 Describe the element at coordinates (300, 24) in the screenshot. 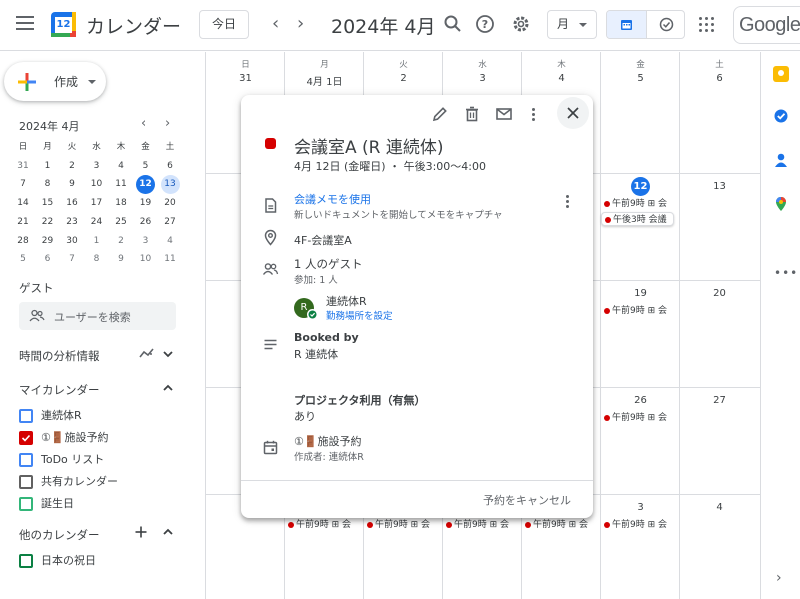

I see `next-month-icon: ›` at that location.